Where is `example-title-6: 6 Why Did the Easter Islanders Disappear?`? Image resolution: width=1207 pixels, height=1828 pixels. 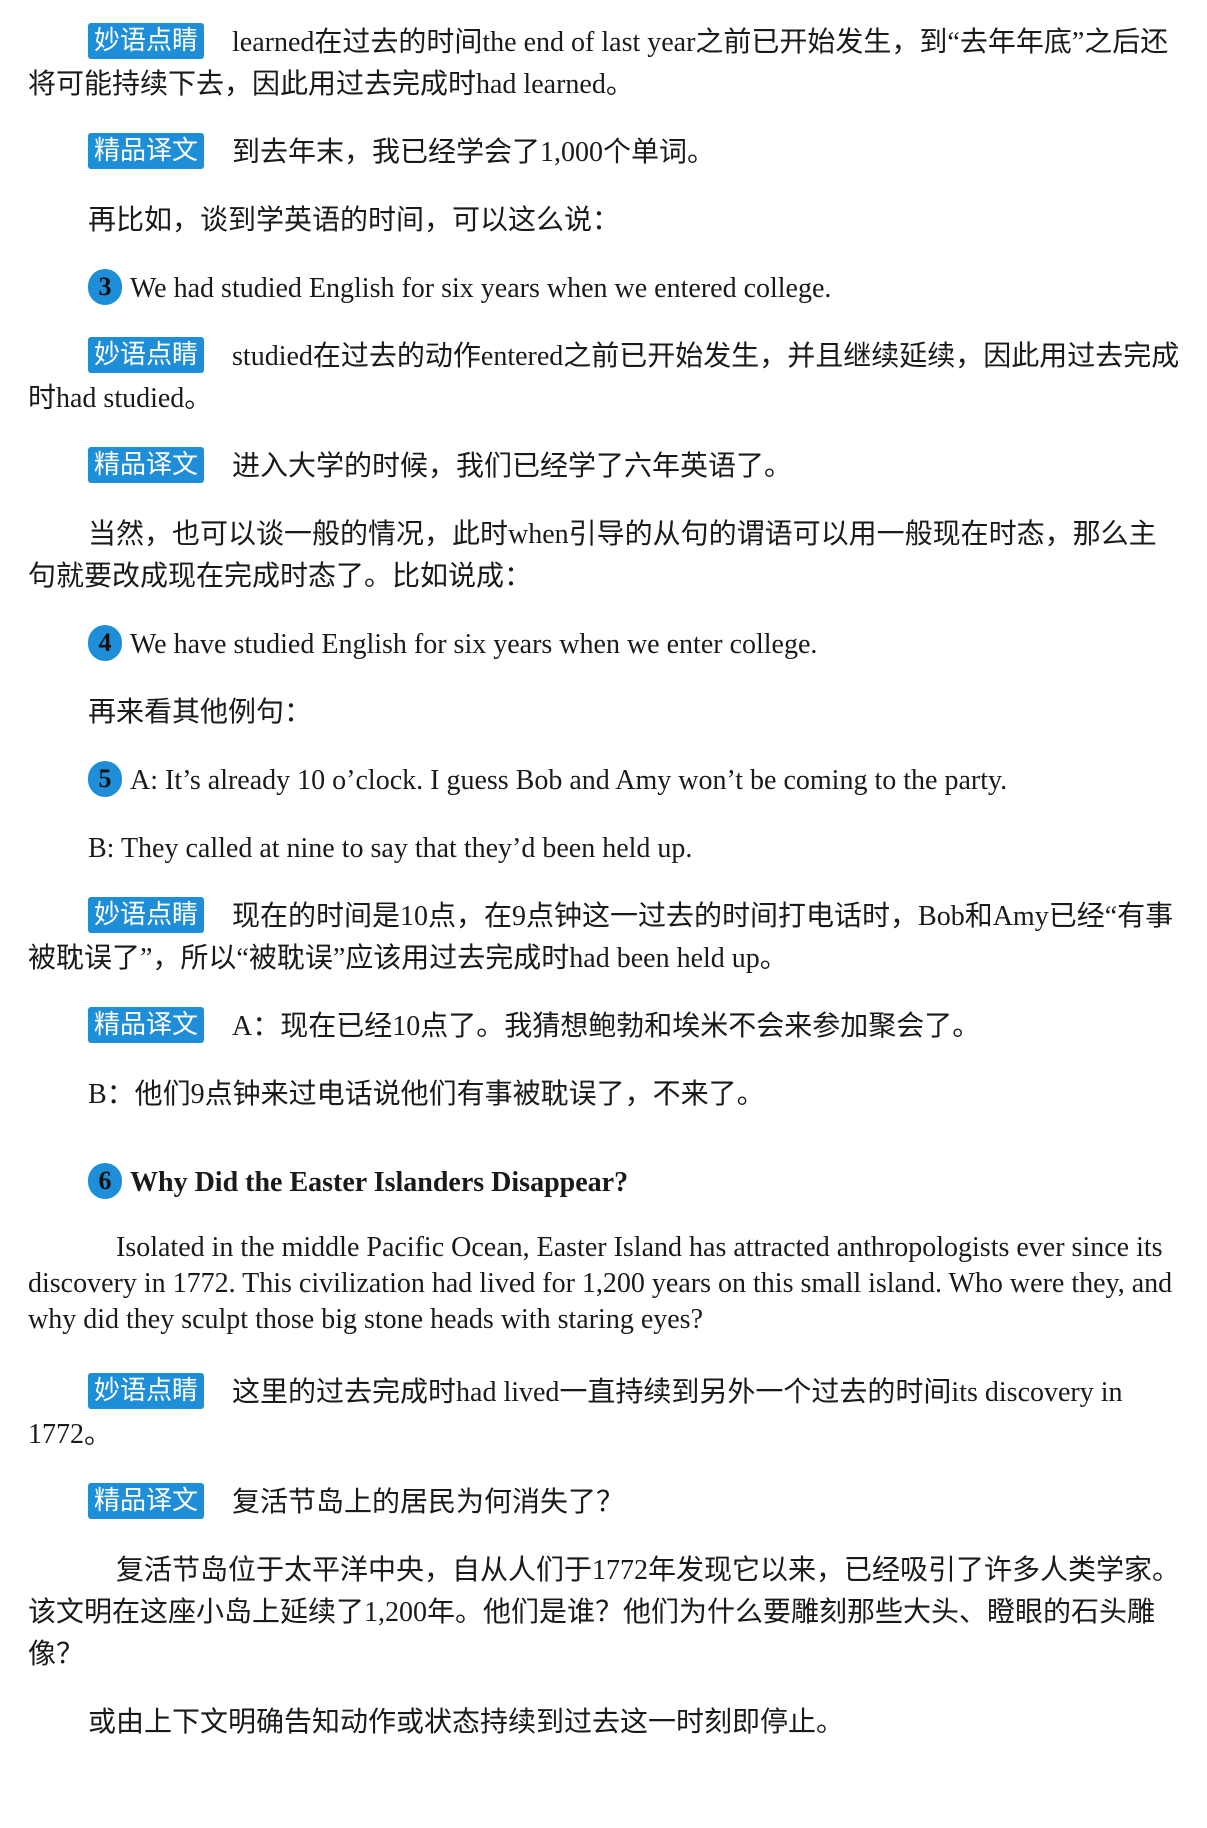
example-title-6: 6 Why Did the Easter Islanders Disappear? is located at coordinates (634, 1183).